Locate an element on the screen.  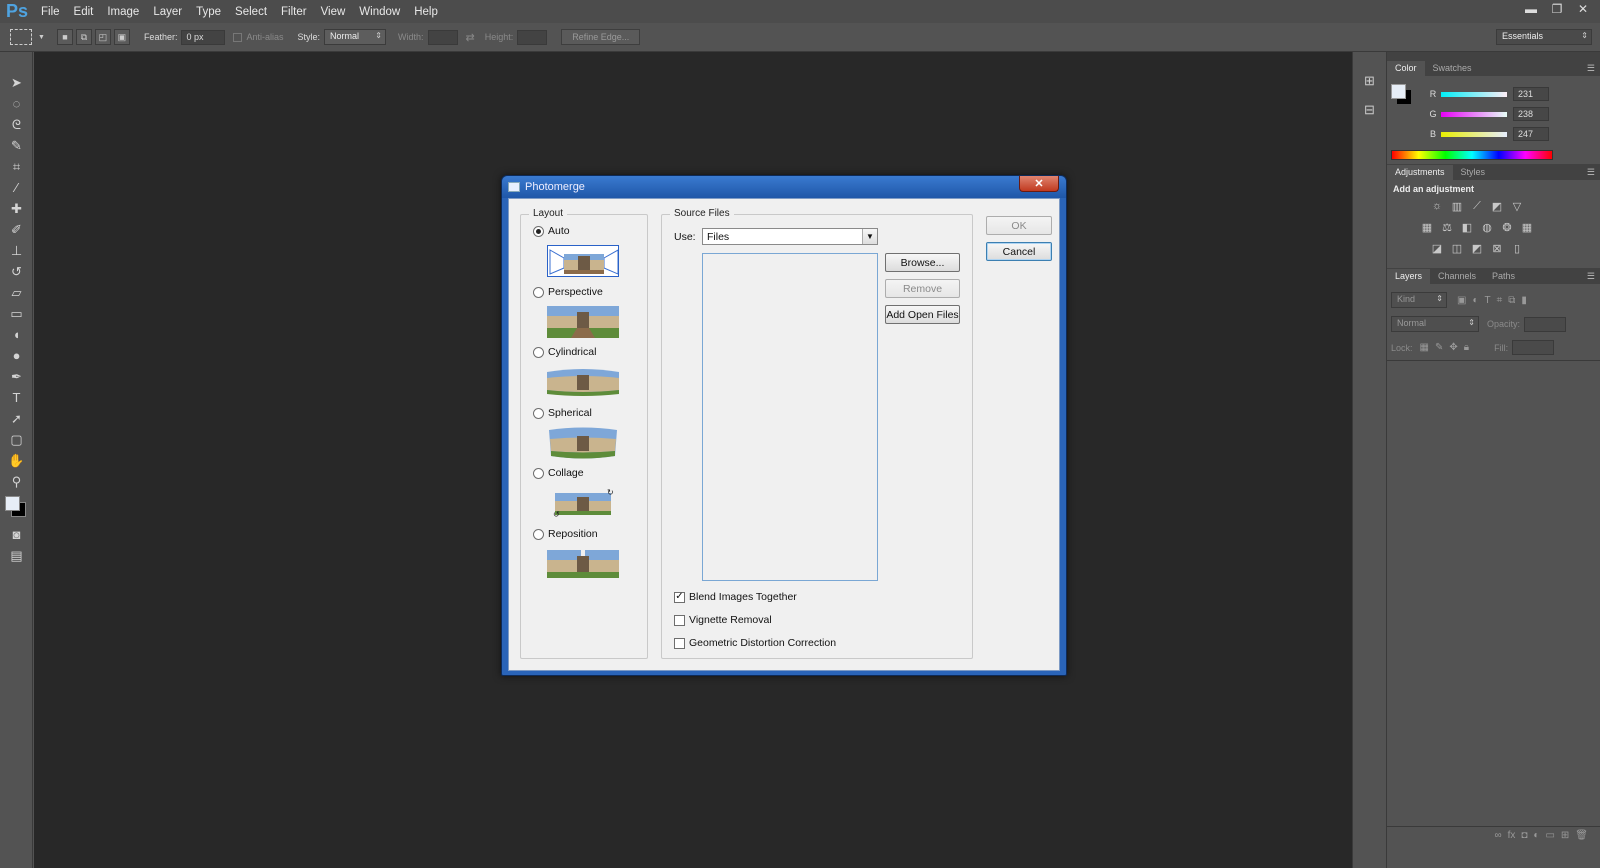
feather-input: 0 px is located at coordinates (203, 37).